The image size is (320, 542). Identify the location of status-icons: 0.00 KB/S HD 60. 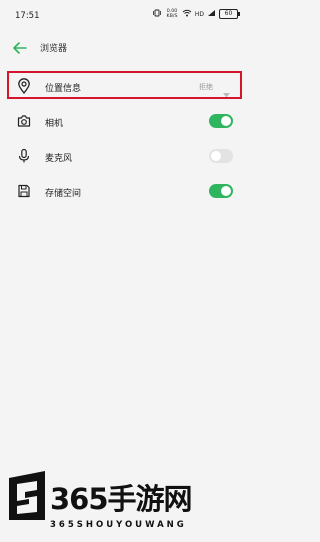
(196, 14).